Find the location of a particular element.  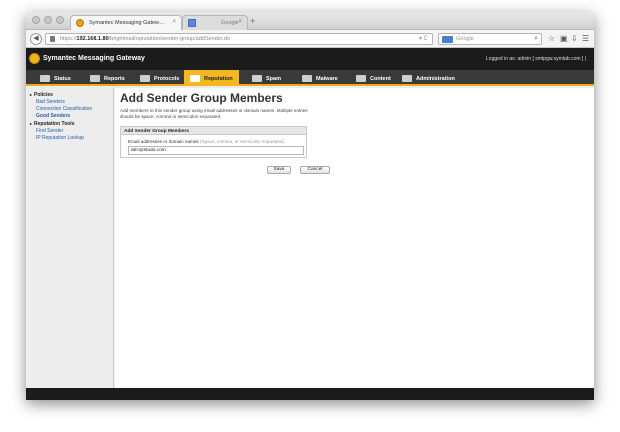

email-field is located at coordinates (216, 150).